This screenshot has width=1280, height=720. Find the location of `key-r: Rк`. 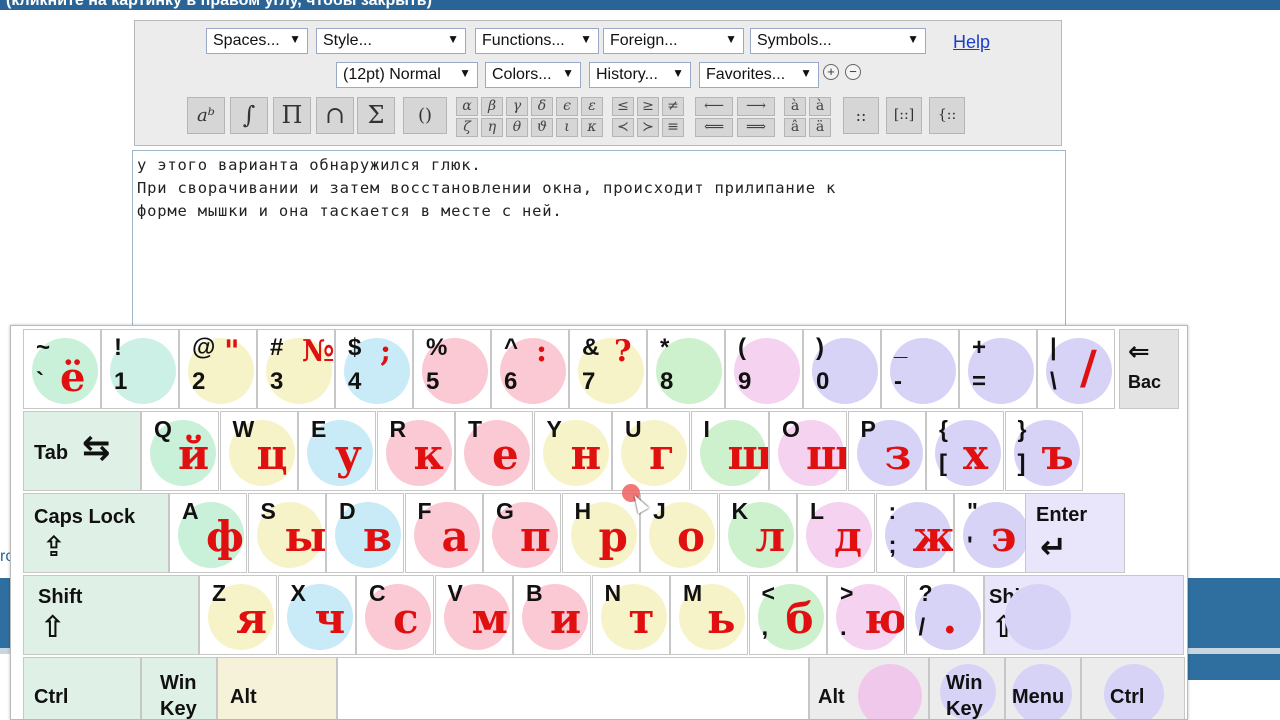

key-r: Rк is located at coordinates (415, 451).